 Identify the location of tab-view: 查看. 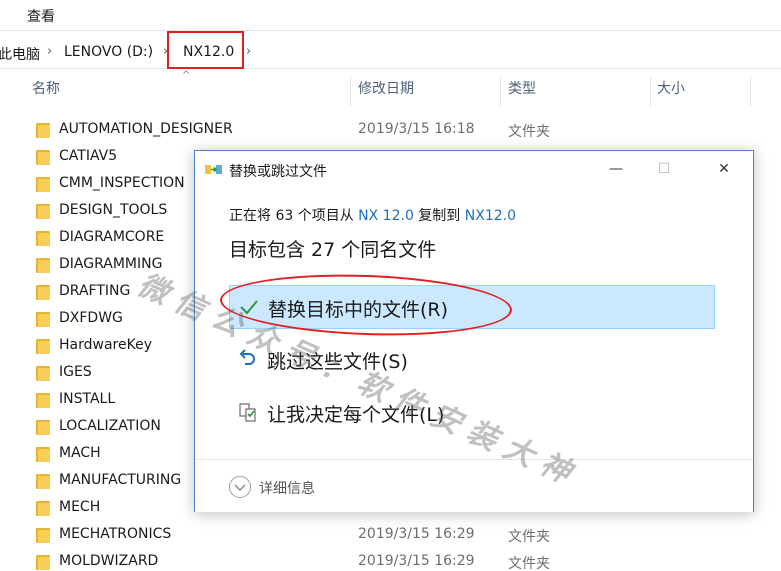
(41, 16).